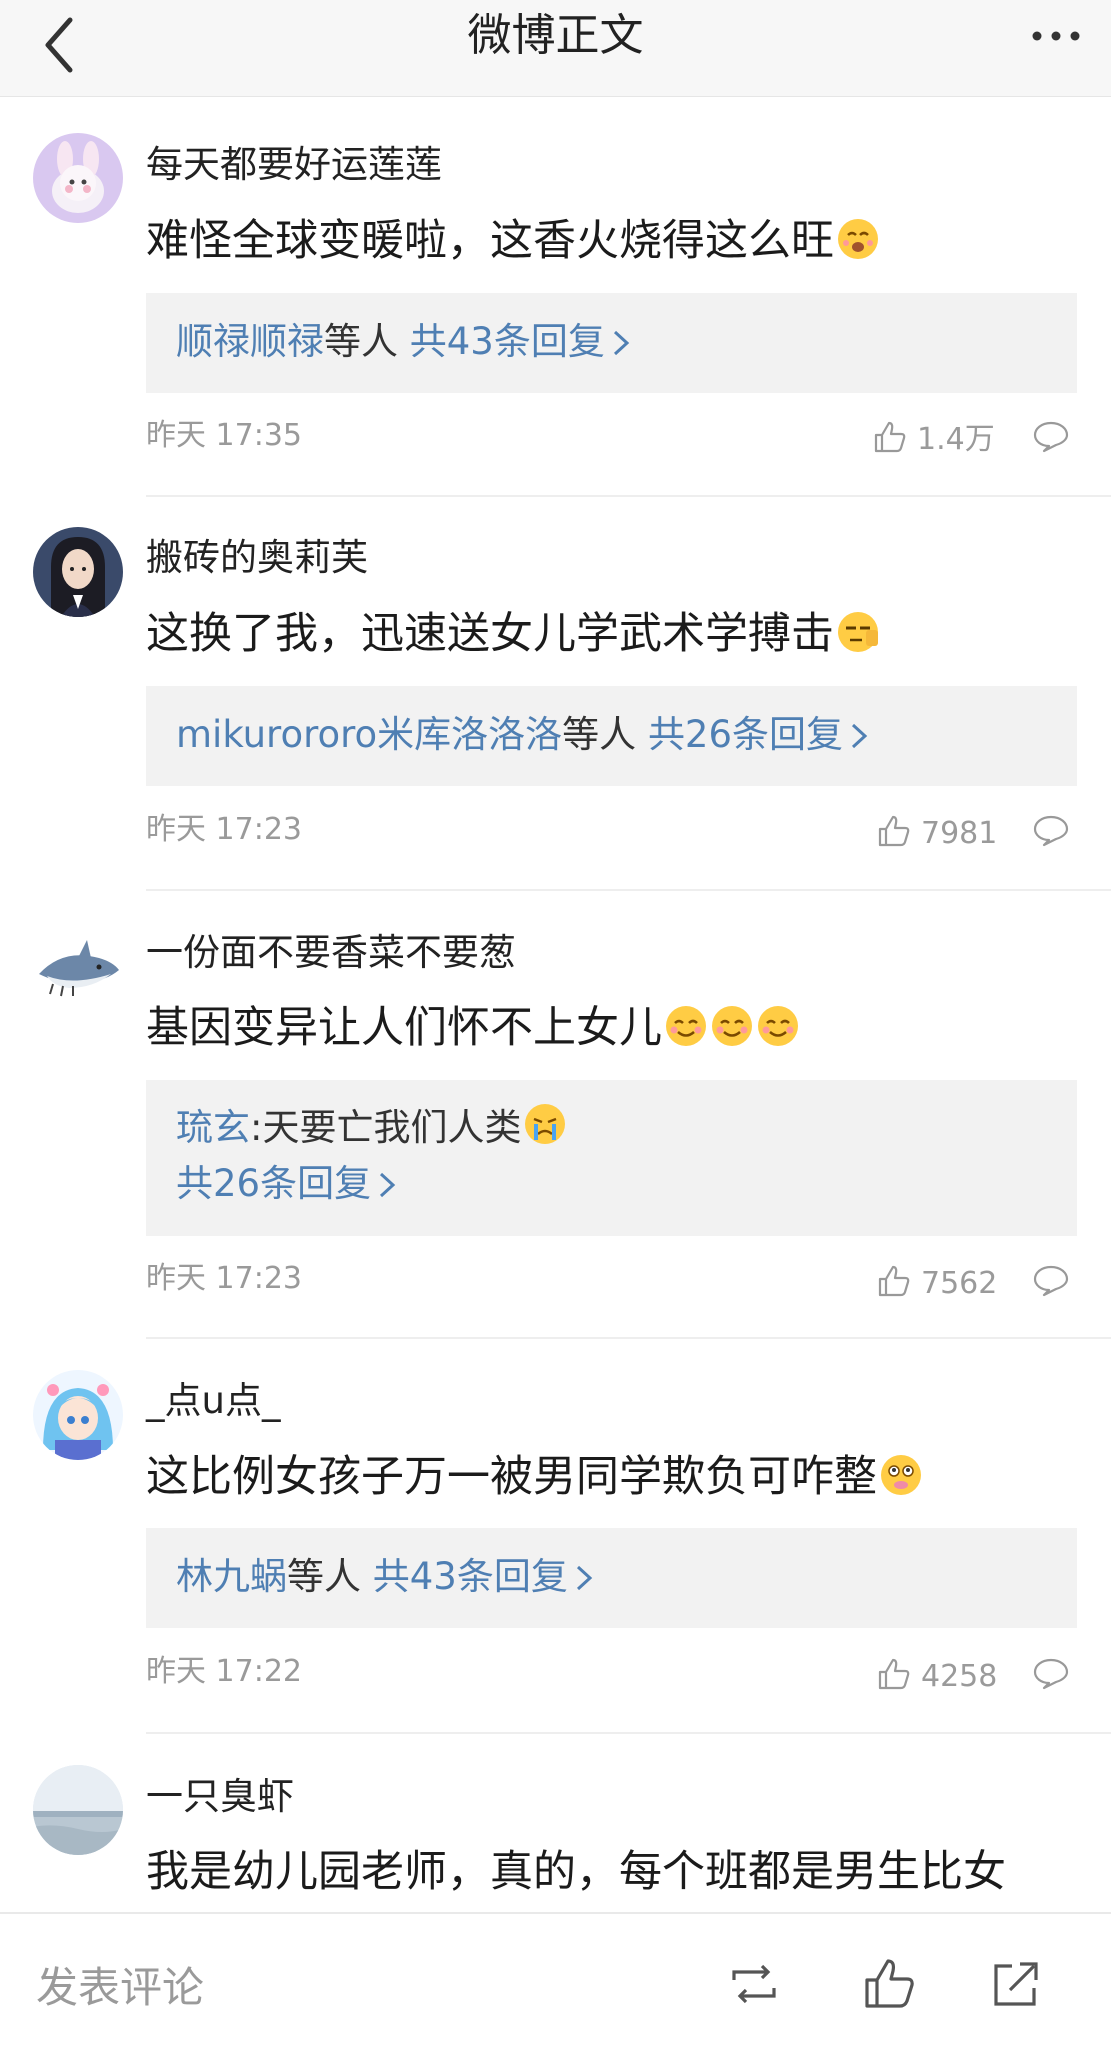 The width and height of the screenshot is (1111, 2050). What do you see at coordinates (555, 35) in the screenshot?
I see `page-title: 微博正文` at bounding box center [555, 35].